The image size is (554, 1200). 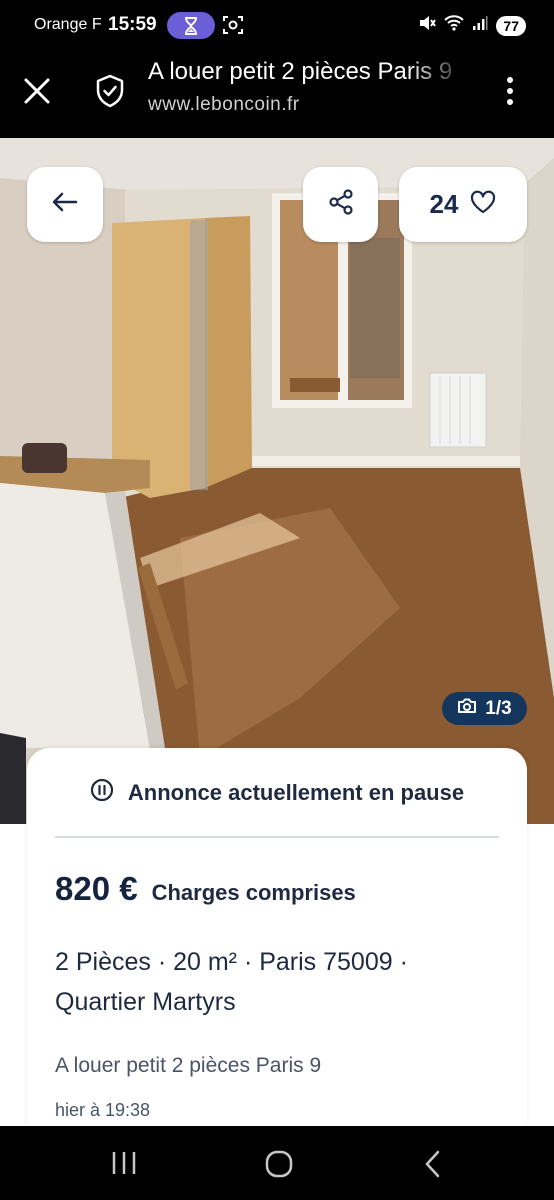 What do you see at coordinates (103, 1110) in the screenshot?
I see `listing-date: hier à 19:38` at bounding box center [103, 1110].